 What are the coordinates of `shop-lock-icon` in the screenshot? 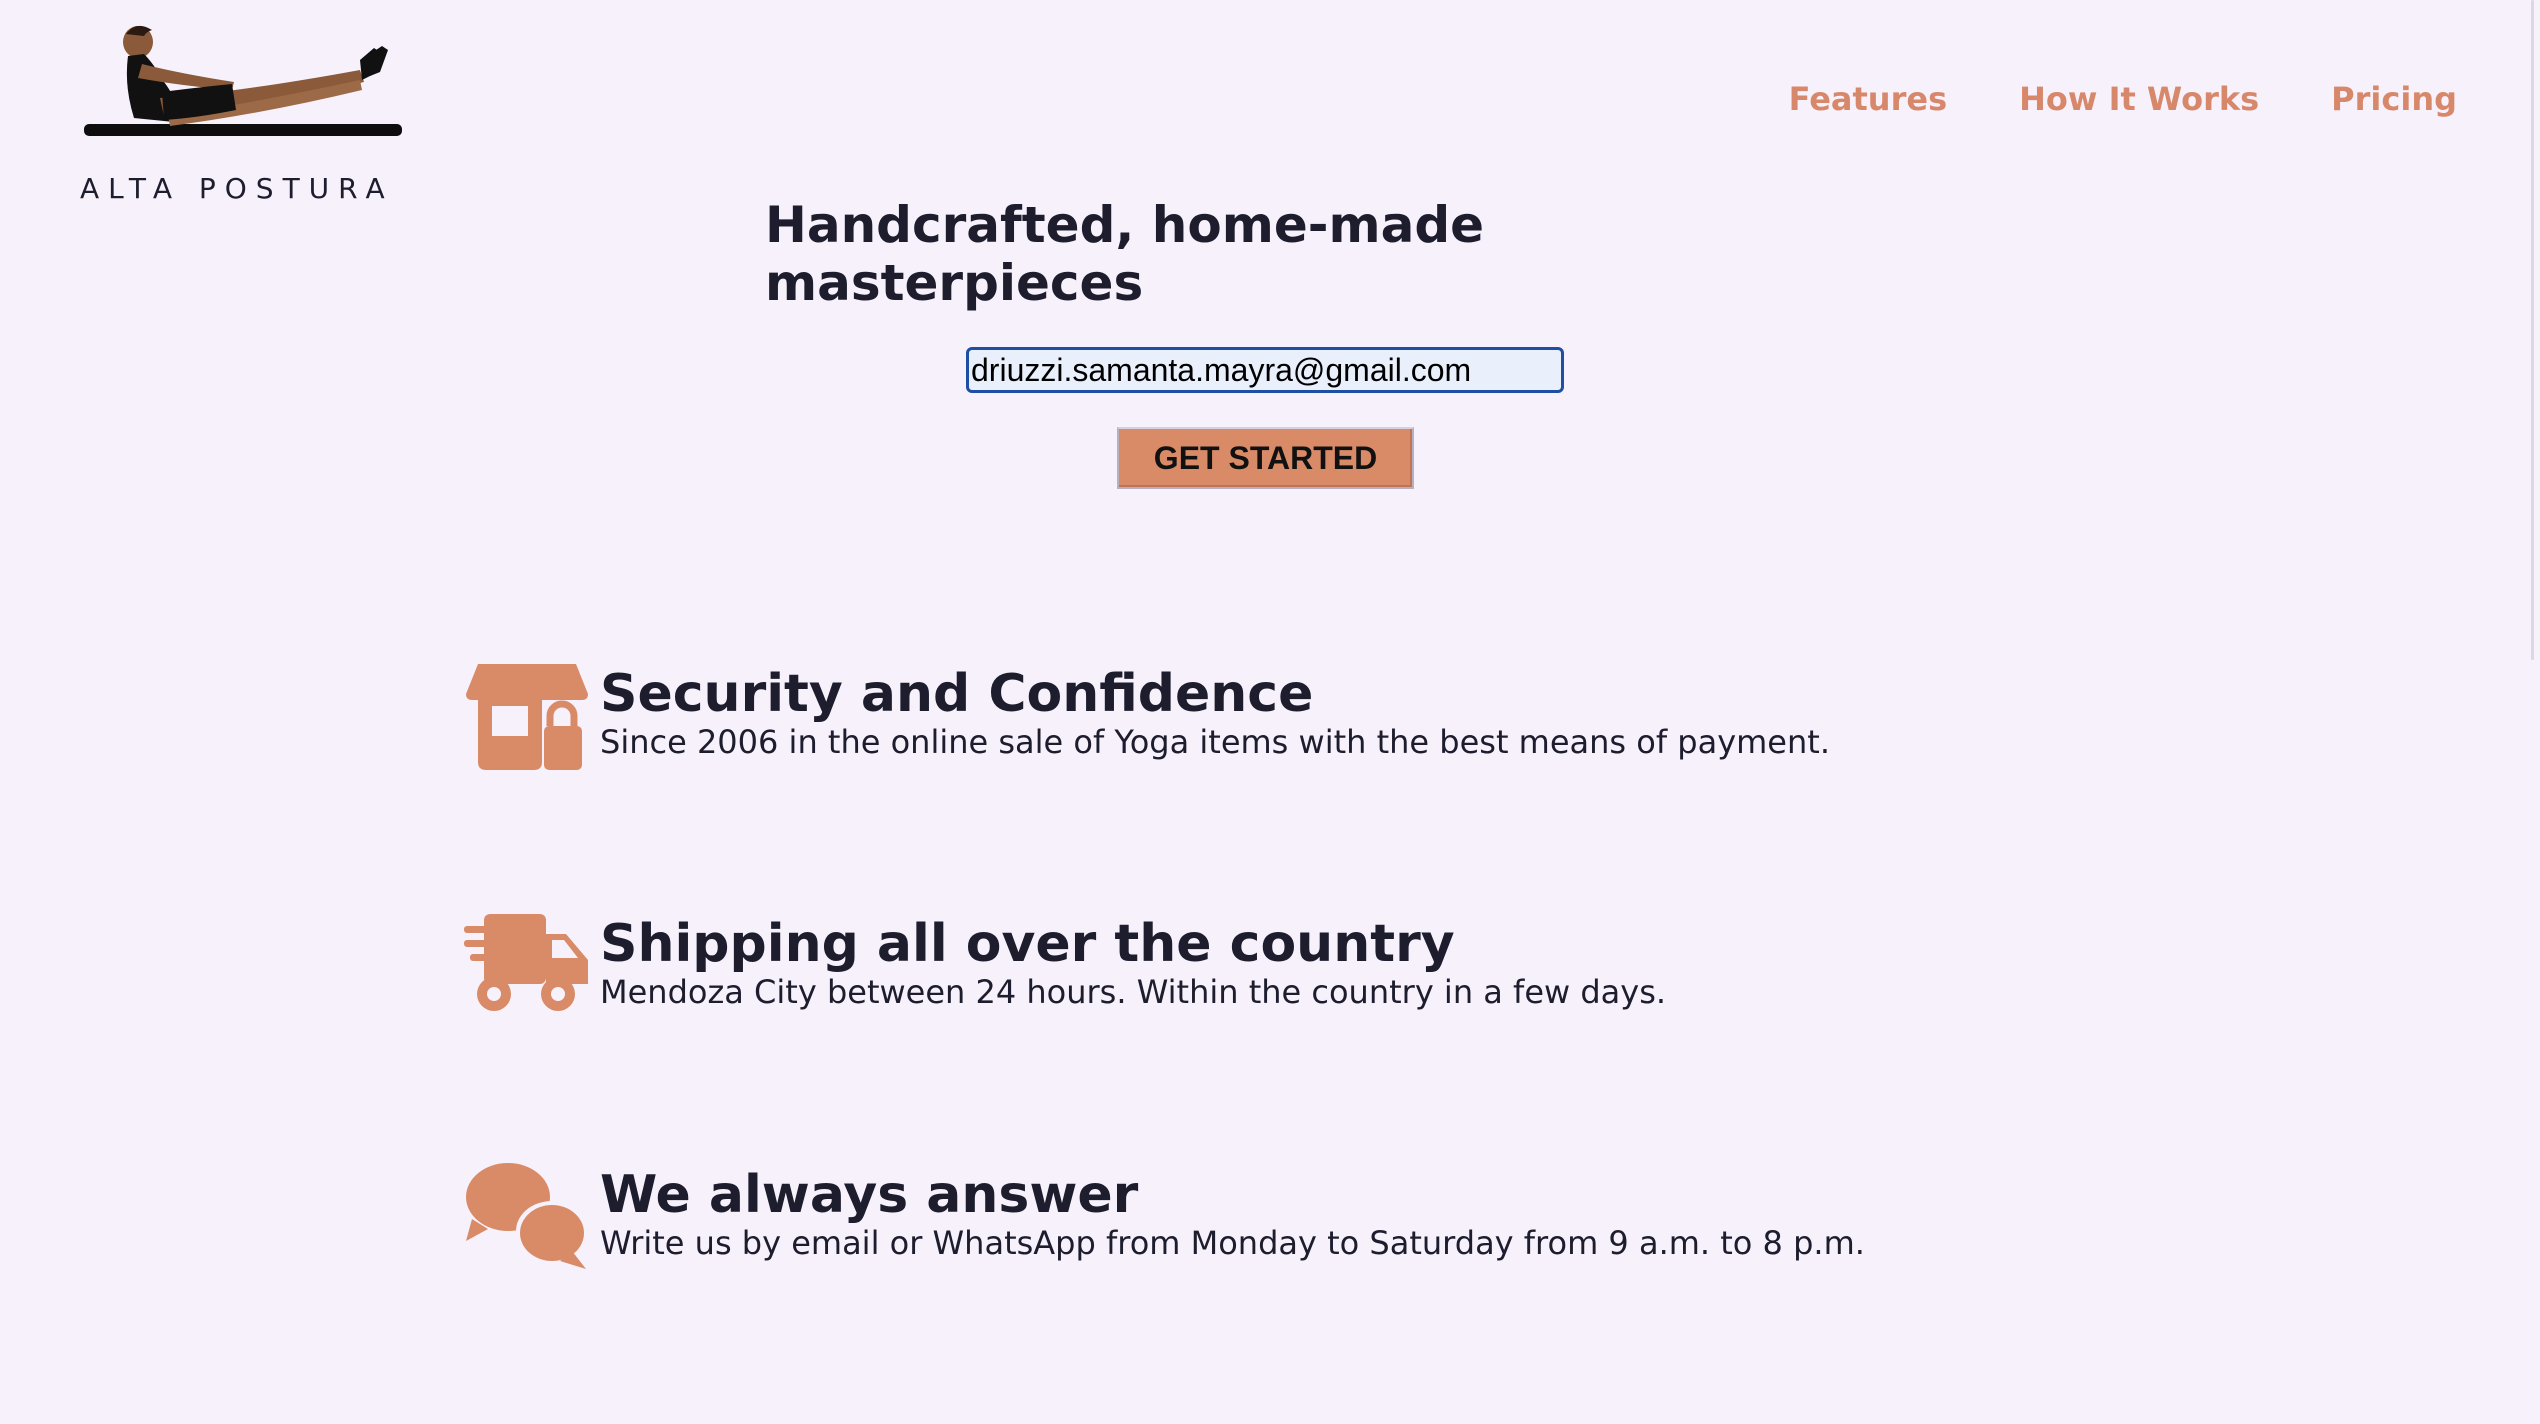 It's located at (527, 717).